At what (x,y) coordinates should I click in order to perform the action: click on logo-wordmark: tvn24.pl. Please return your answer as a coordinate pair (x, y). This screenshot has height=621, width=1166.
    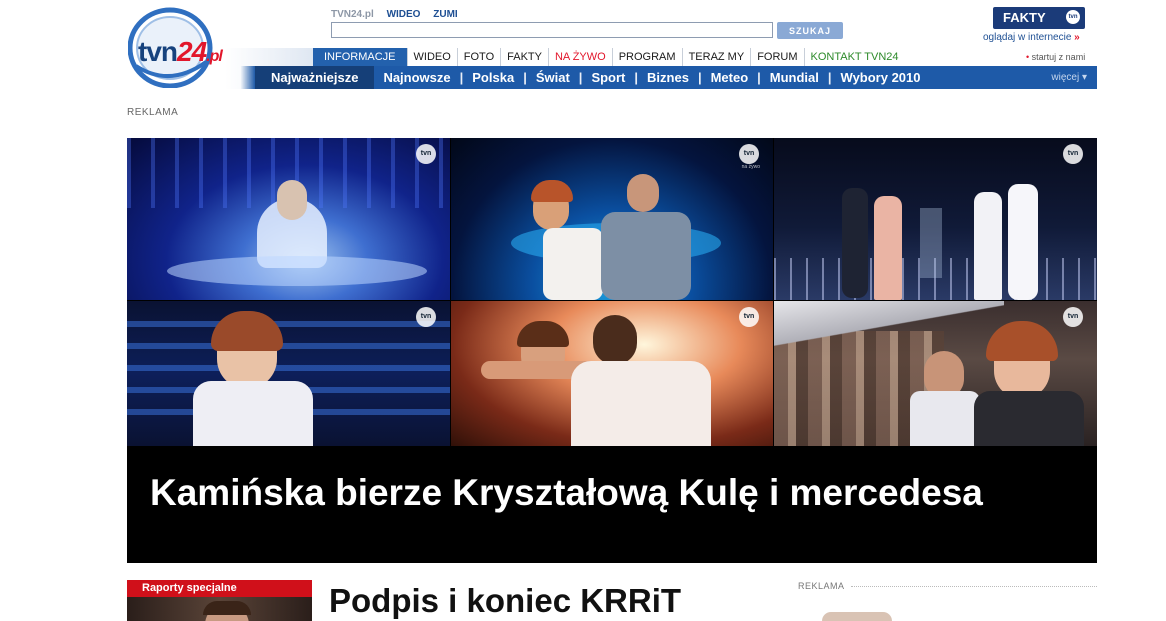
    Looking at the image, I should click on (180, 52).